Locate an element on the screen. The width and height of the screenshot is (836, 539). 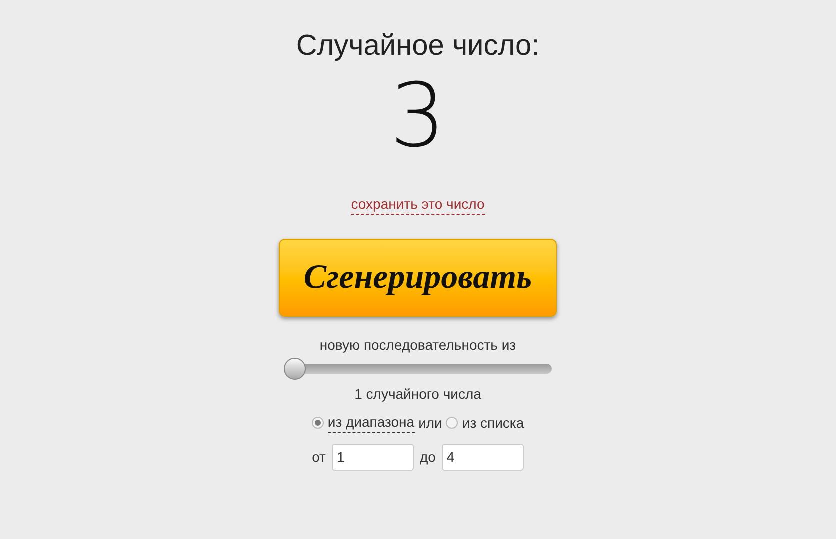
from-field: 1 is located at coordinates (373, 457).